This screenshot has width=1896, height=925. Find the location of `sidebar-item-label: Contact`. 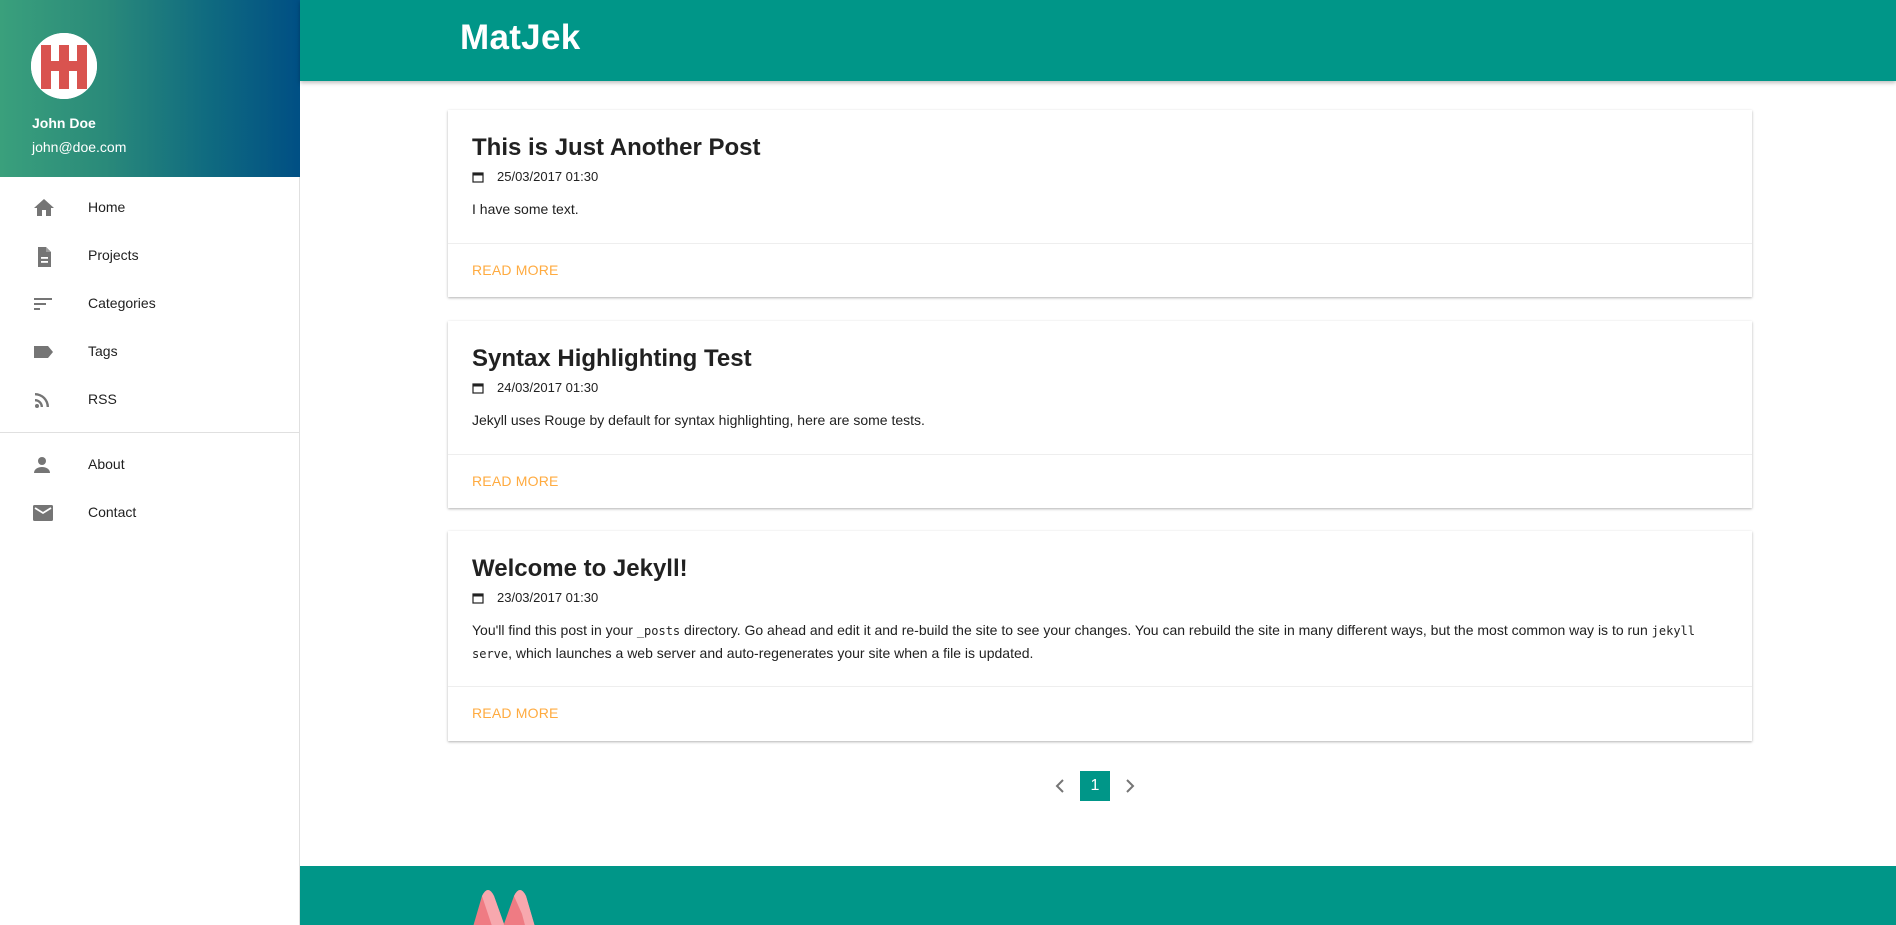

sidebar-item-label: Contact is located at coordinates (112, 512).